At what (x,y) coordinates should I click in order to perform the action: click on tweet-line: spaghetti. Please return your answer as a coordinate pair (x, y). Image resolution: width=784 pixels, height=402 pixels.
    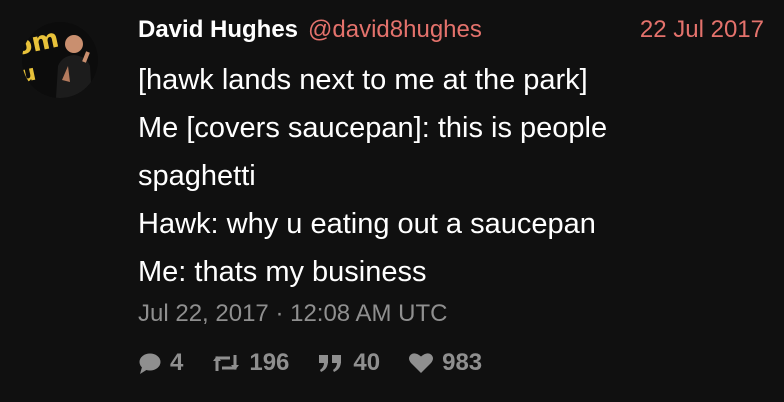
    Looking at the image, I should click on (197, 176).